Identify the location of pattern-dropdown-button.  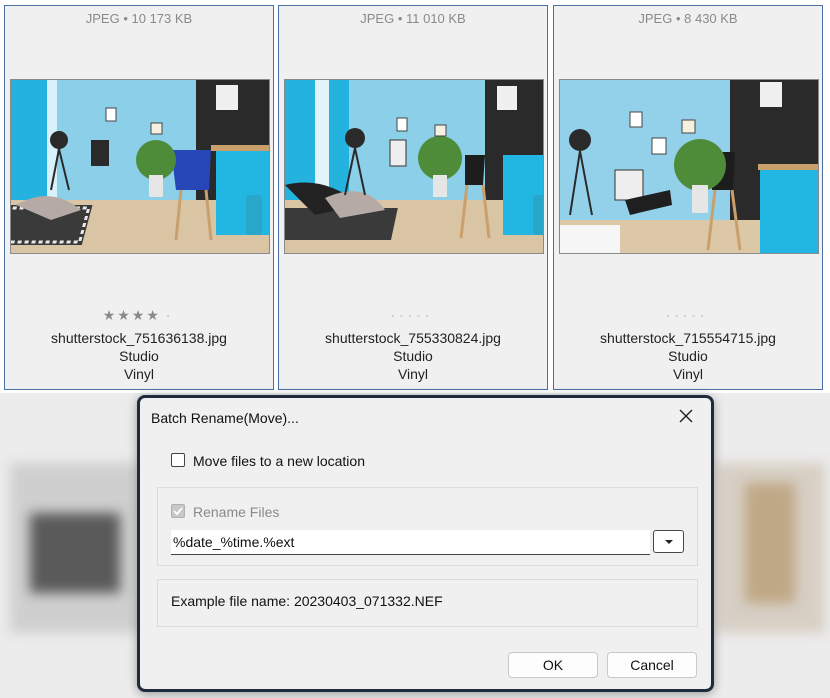
(668, 541).